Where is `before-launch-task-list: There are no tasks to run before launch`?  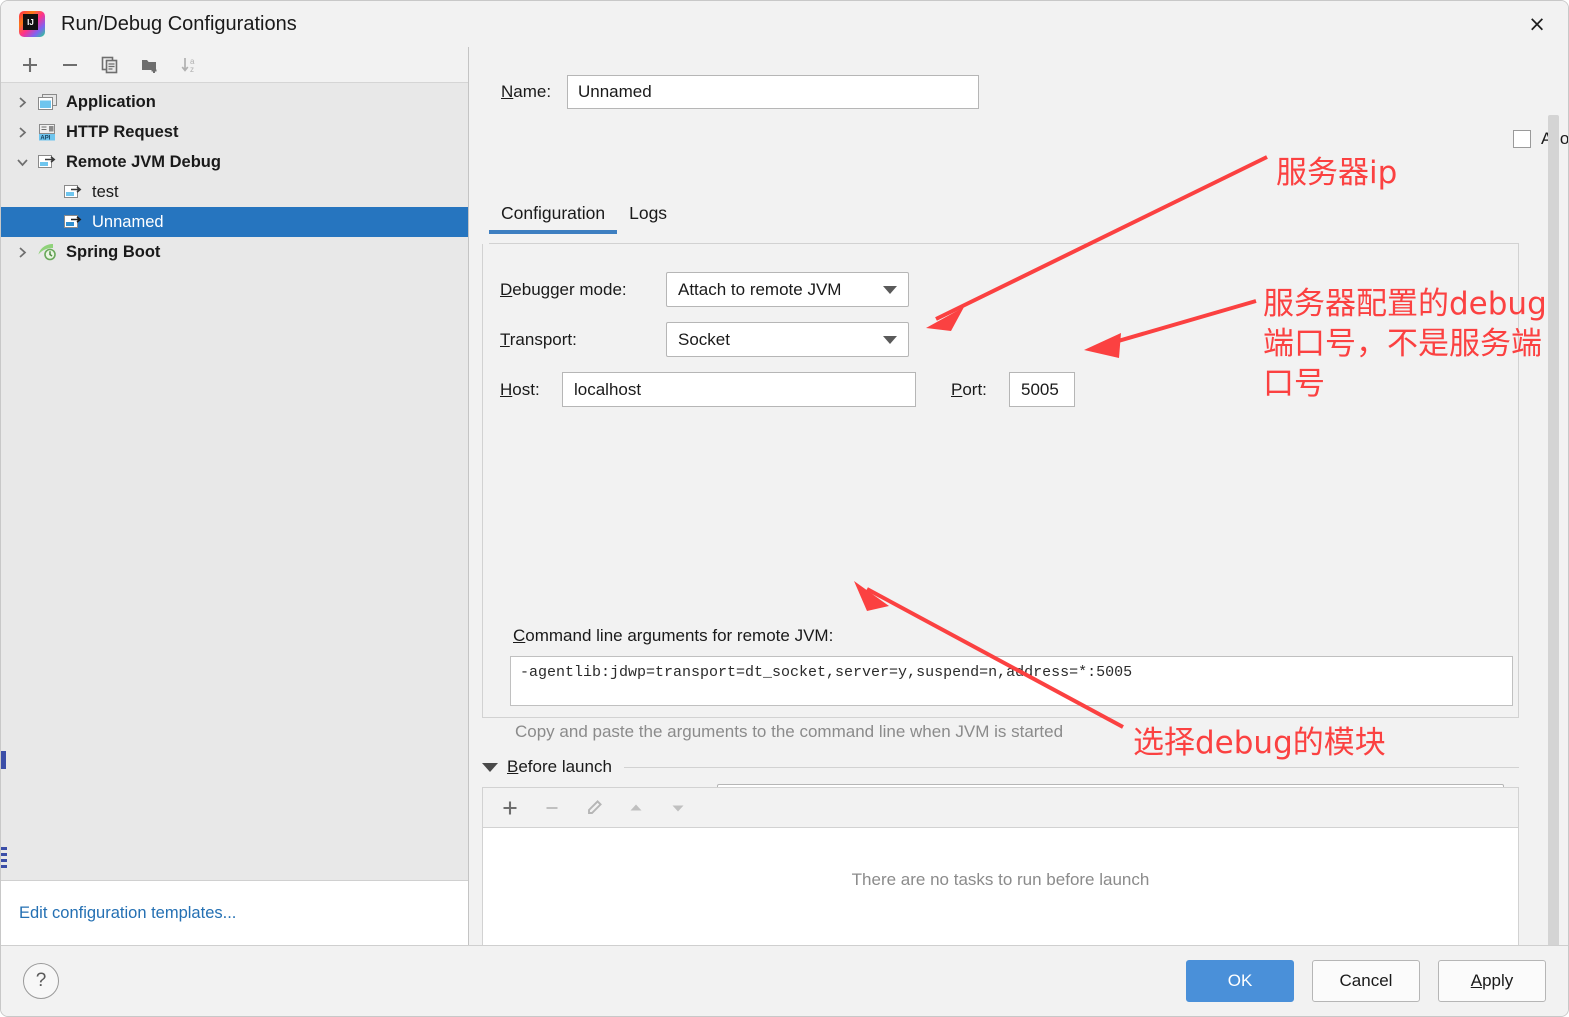
before-launch-task-list: There are no tasks to run before launch is located at coordinates (1000, 886).